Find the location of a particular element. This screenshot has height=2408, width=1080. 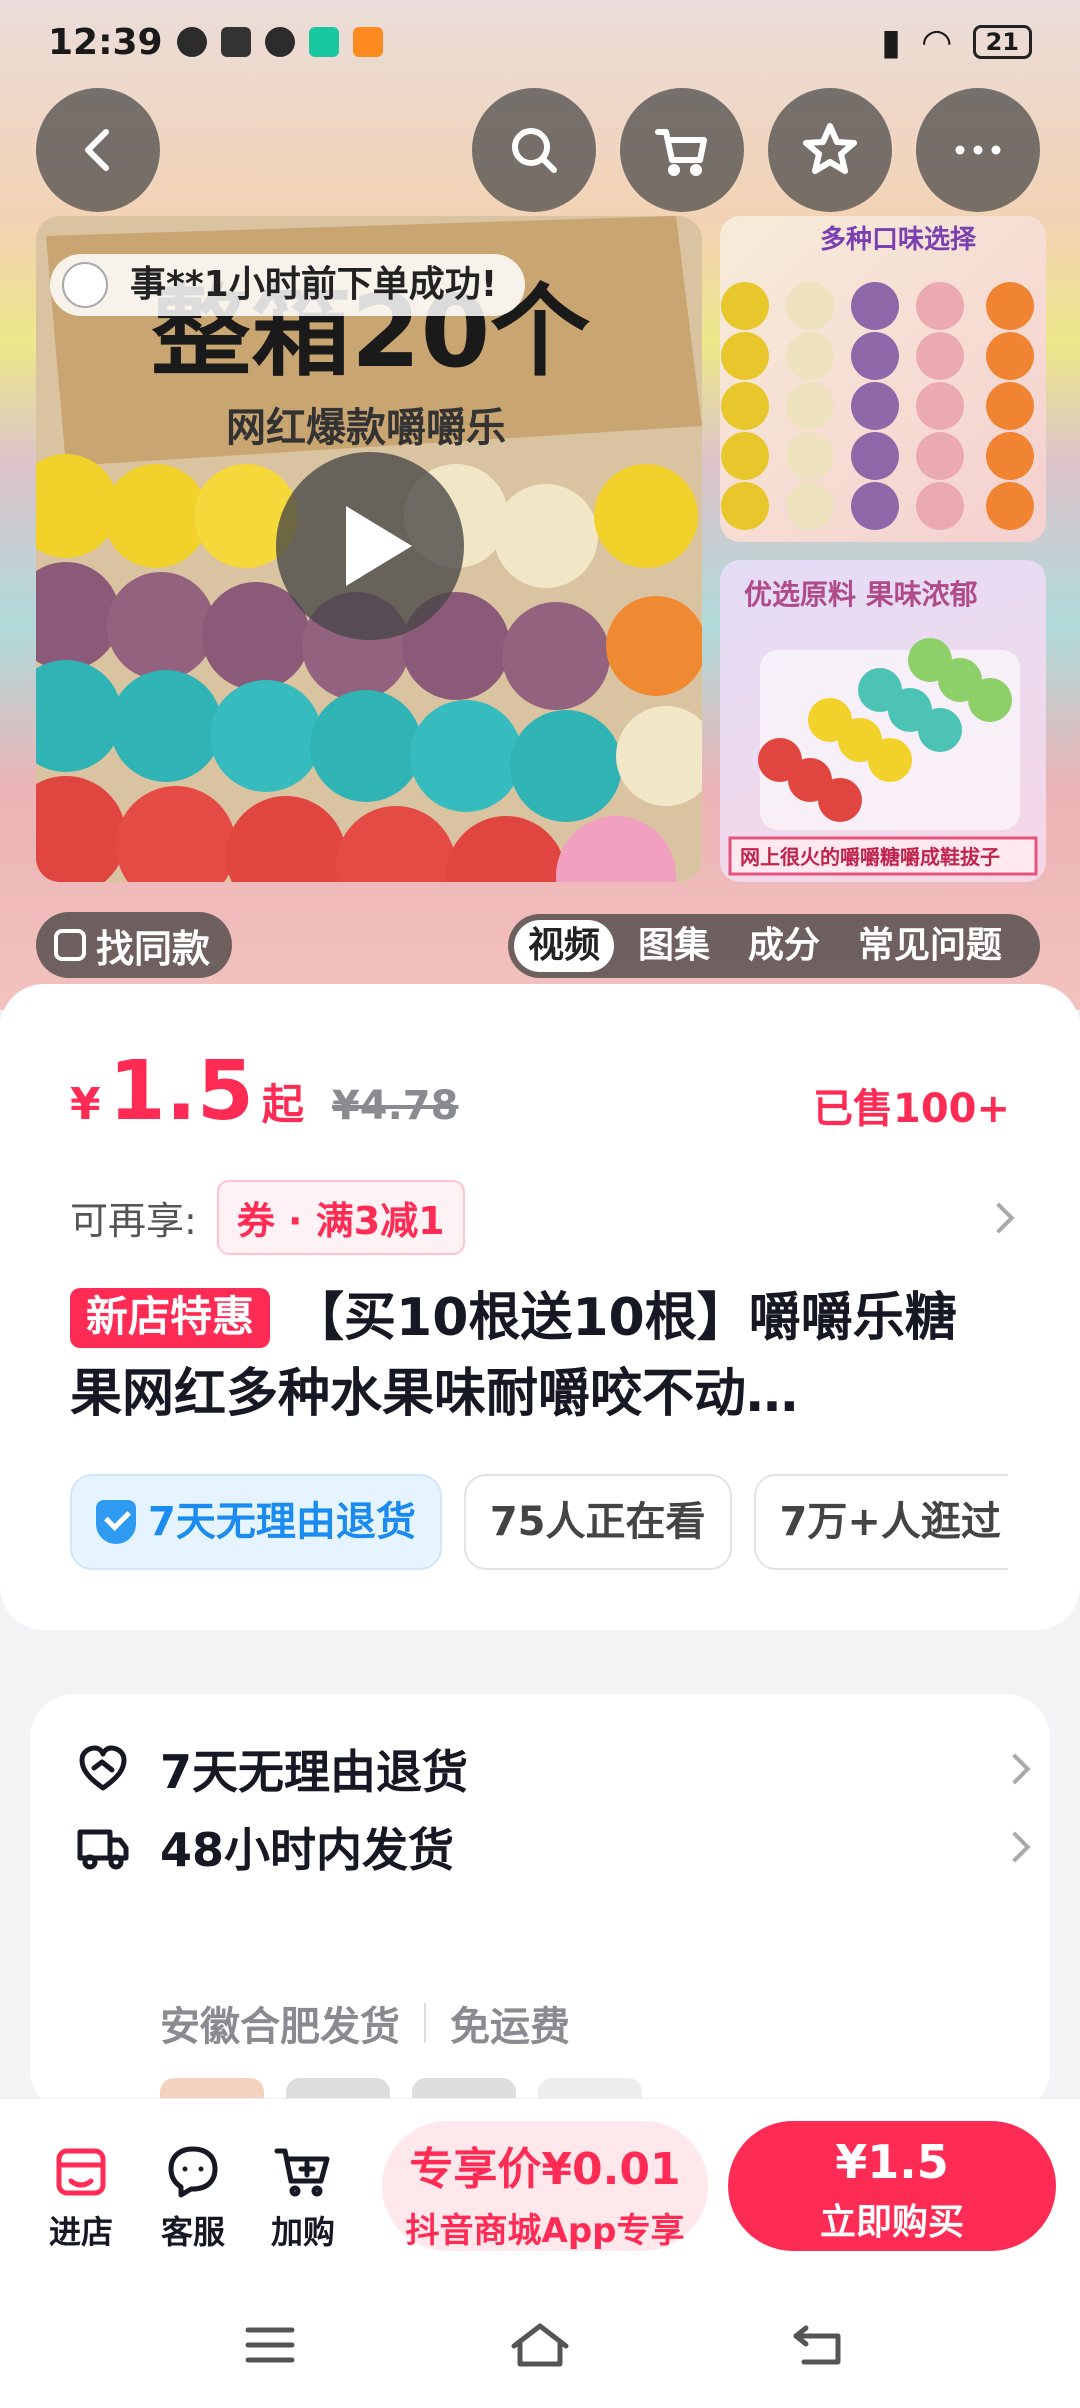

bottom-action-bar: 进店 客服 加购 专享价¥0.01 抖音商城App专享 ¥1.5 立即购买 is located at coordinates (540, 2189).